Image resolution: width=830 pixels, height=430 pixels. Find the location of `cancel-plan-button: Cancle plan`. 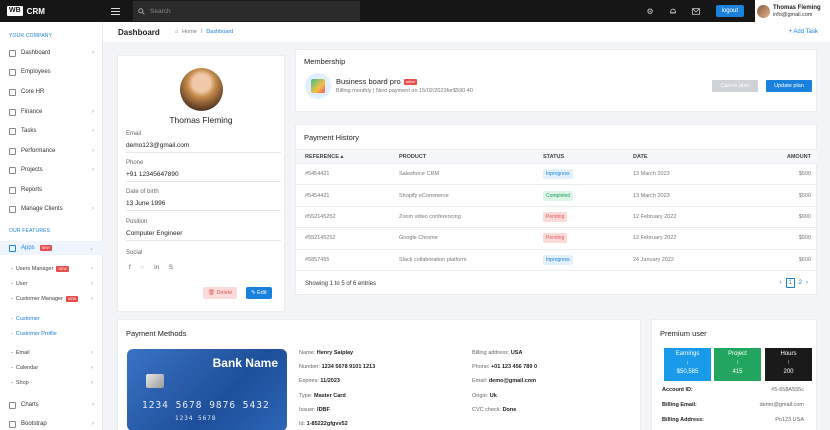

cancel-plan-button: Cancle plan is located at coordinates (735, 86).